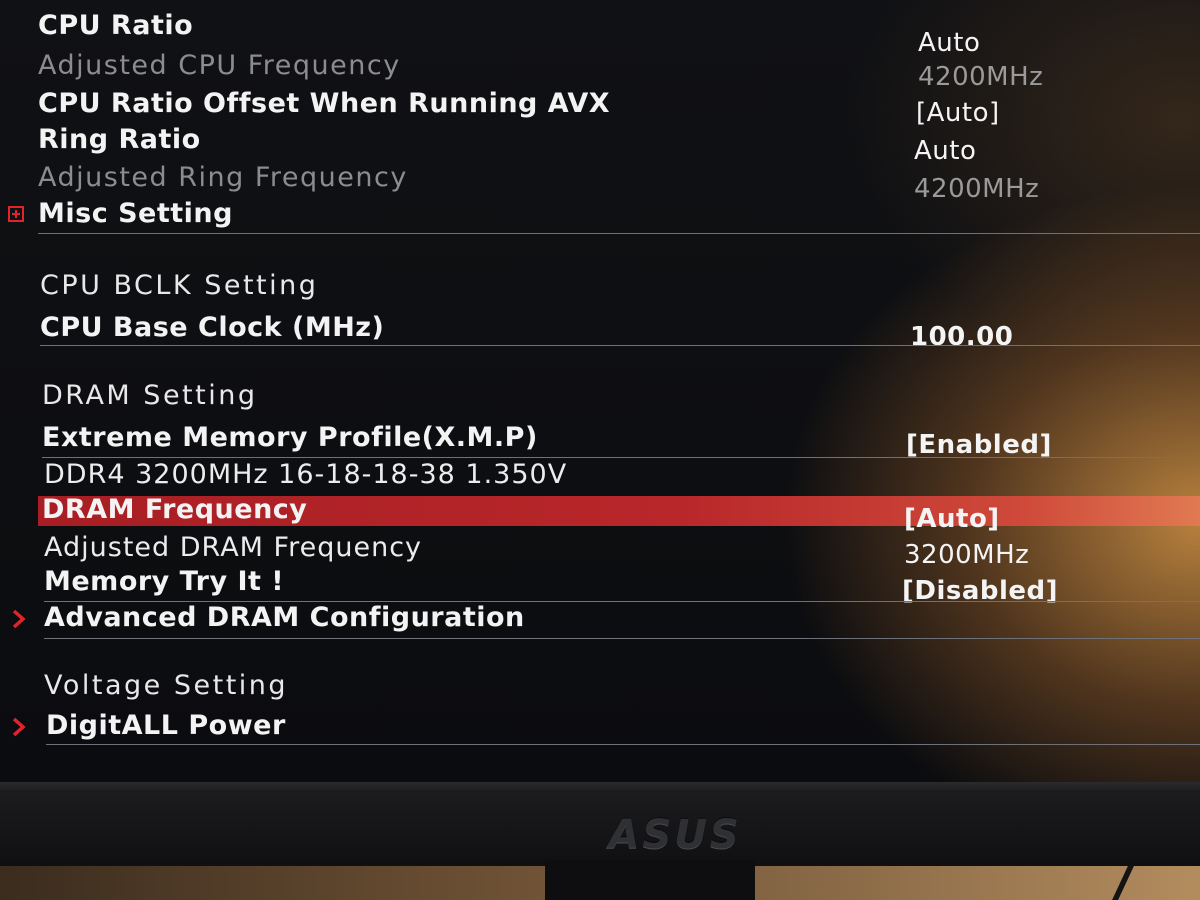 The image size is (1200, 900). I want to click on setting-value: 100.00, so click(961, 337).